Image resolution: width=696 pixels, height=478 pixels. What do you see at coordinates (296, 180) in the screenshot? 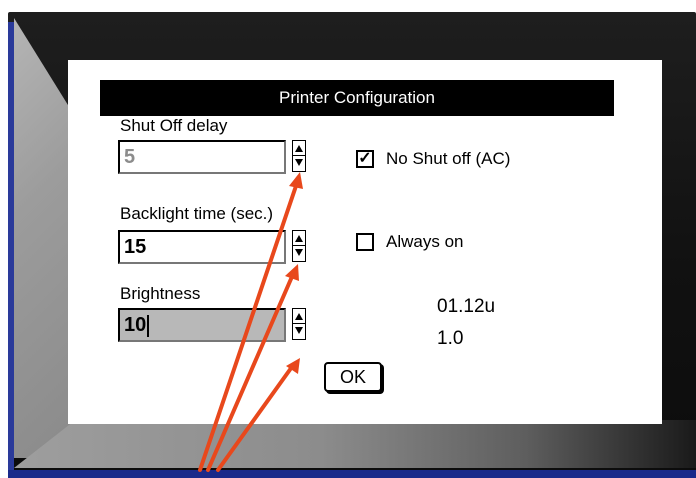
I see `arrowhead-shut-off-icon` at bounding box center [296, 180].